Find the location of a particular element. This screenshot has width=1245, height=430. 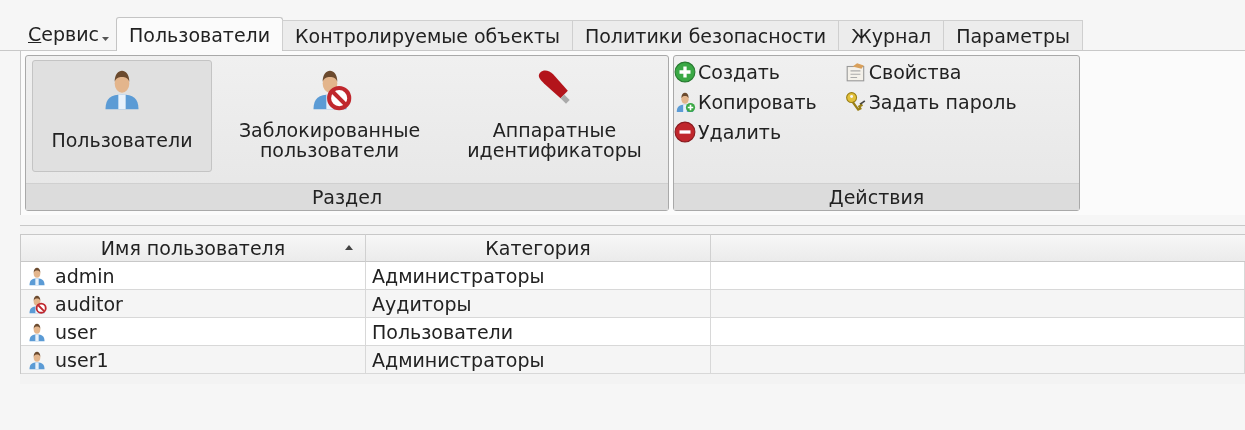

action-button: Удалить is located at coordinates (745, 132).